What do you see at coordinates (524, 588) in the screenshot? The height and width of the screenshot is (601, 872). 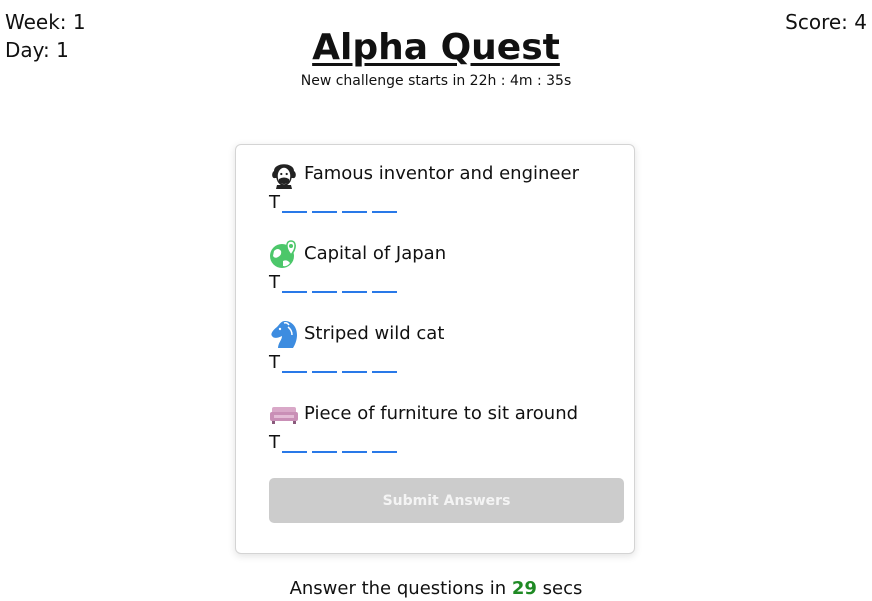 I see `timer-seconds: 29` at bounding box center [524, 588].